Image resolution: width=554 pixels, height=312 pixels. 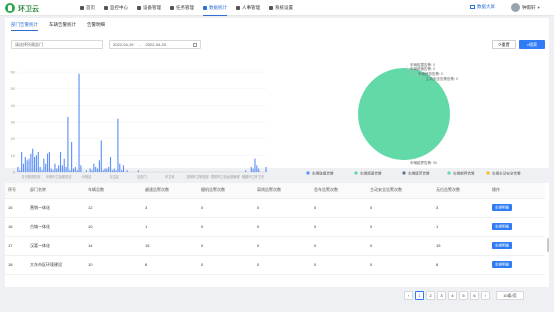 I want to click on page-button: 3, so click(x=441, y=295).